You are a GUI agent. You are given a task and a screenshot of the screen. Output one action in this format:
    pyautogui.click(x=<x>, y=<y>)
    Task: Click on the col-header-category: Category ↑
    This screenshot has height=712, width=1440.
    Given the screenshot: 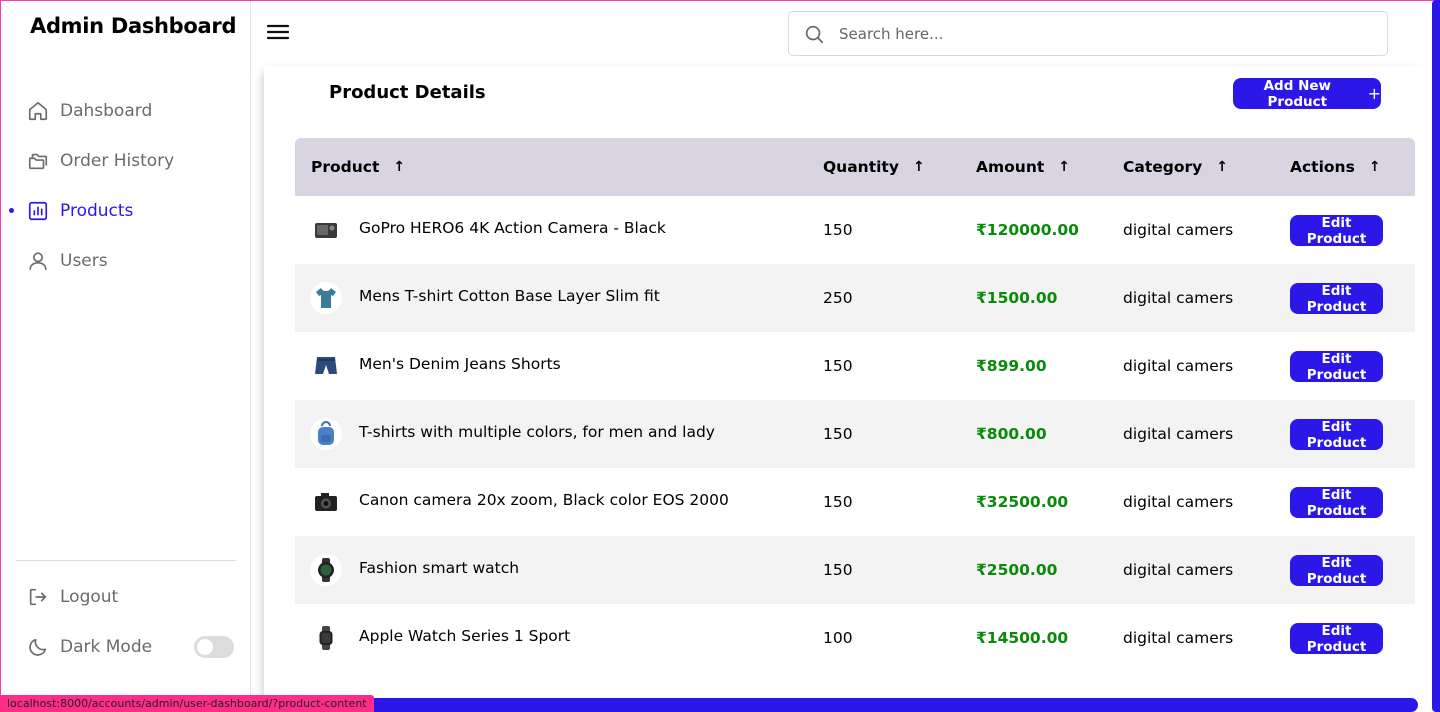 What is the action you would take?
    pyautogui.click(x=1175, y=167)
    